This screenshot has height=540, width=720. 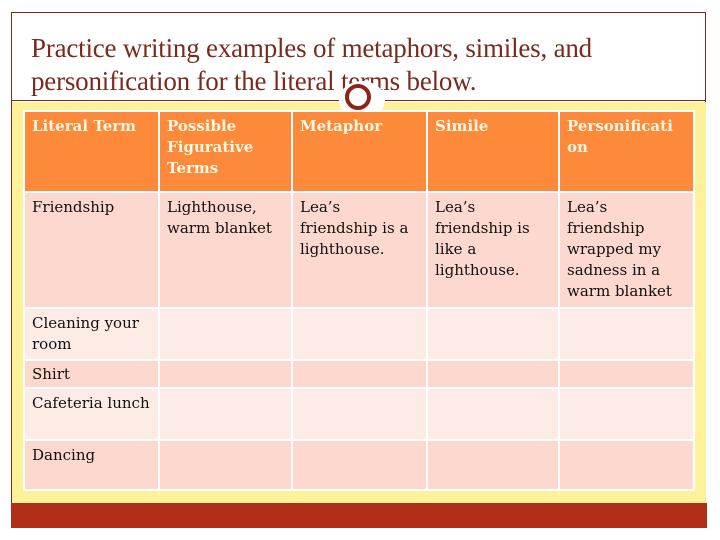 What do you see at coordinates (91, 250) in the screenshot?
I see `cell-literal-term: Friendship` at bounding box center [91, 250].